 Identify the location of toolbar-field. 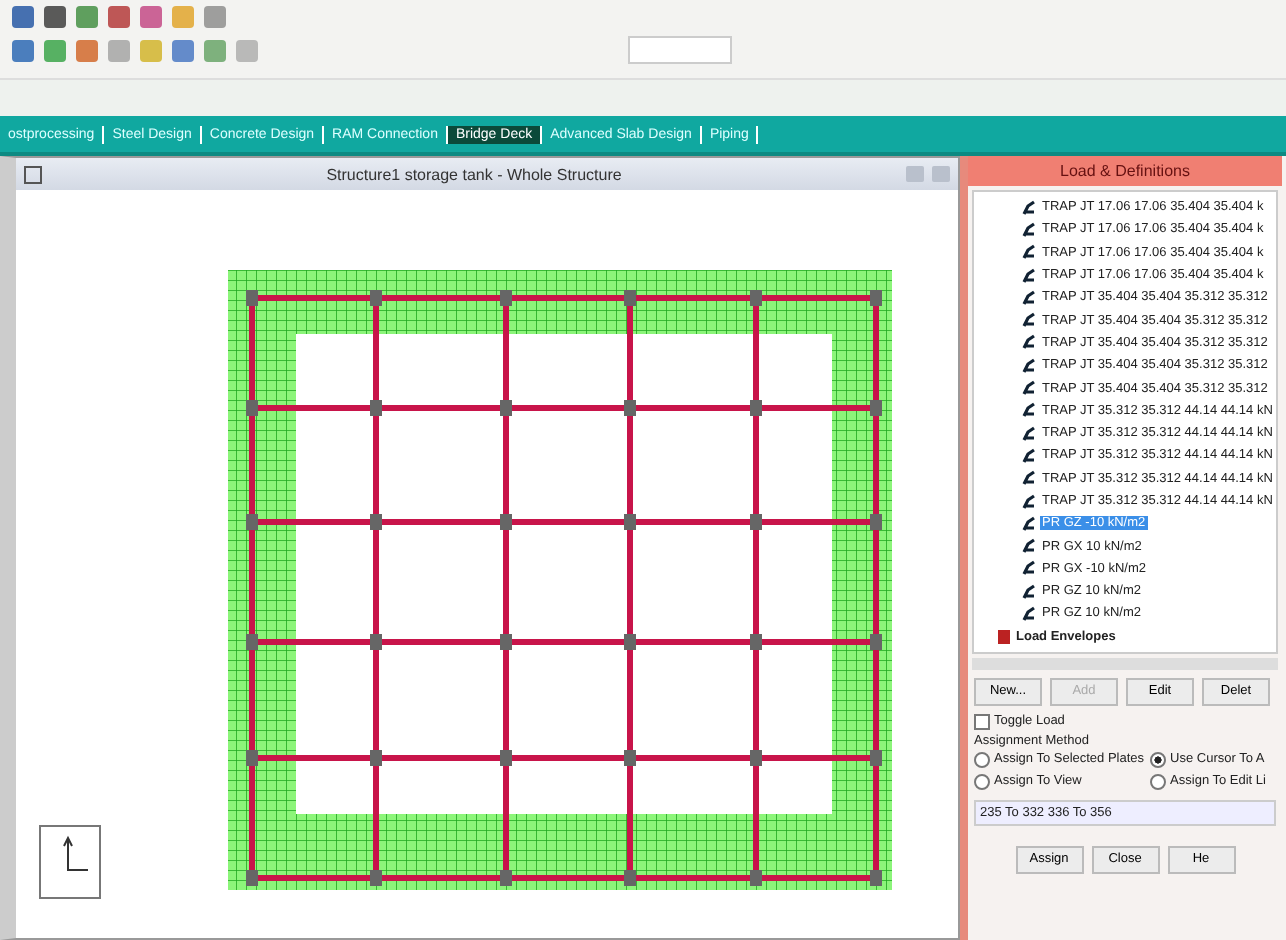
(680, 50).